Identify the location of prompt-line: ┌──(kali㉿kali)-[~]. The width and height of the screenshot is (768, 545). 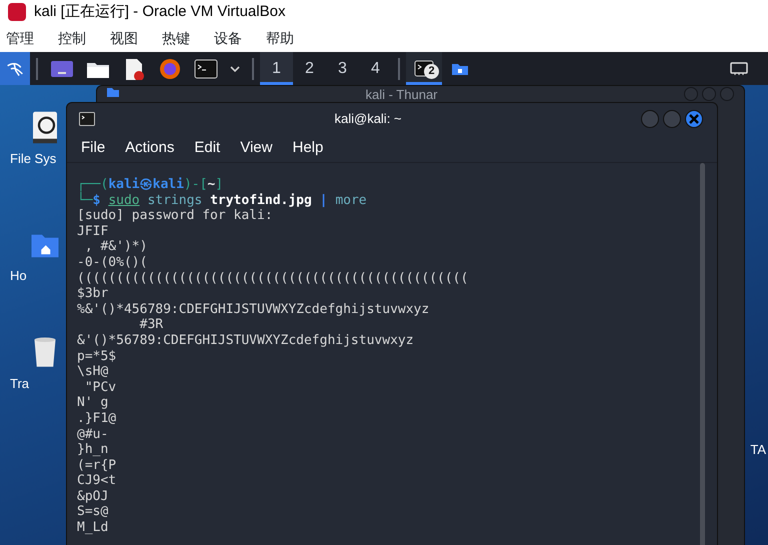
(150, 184).